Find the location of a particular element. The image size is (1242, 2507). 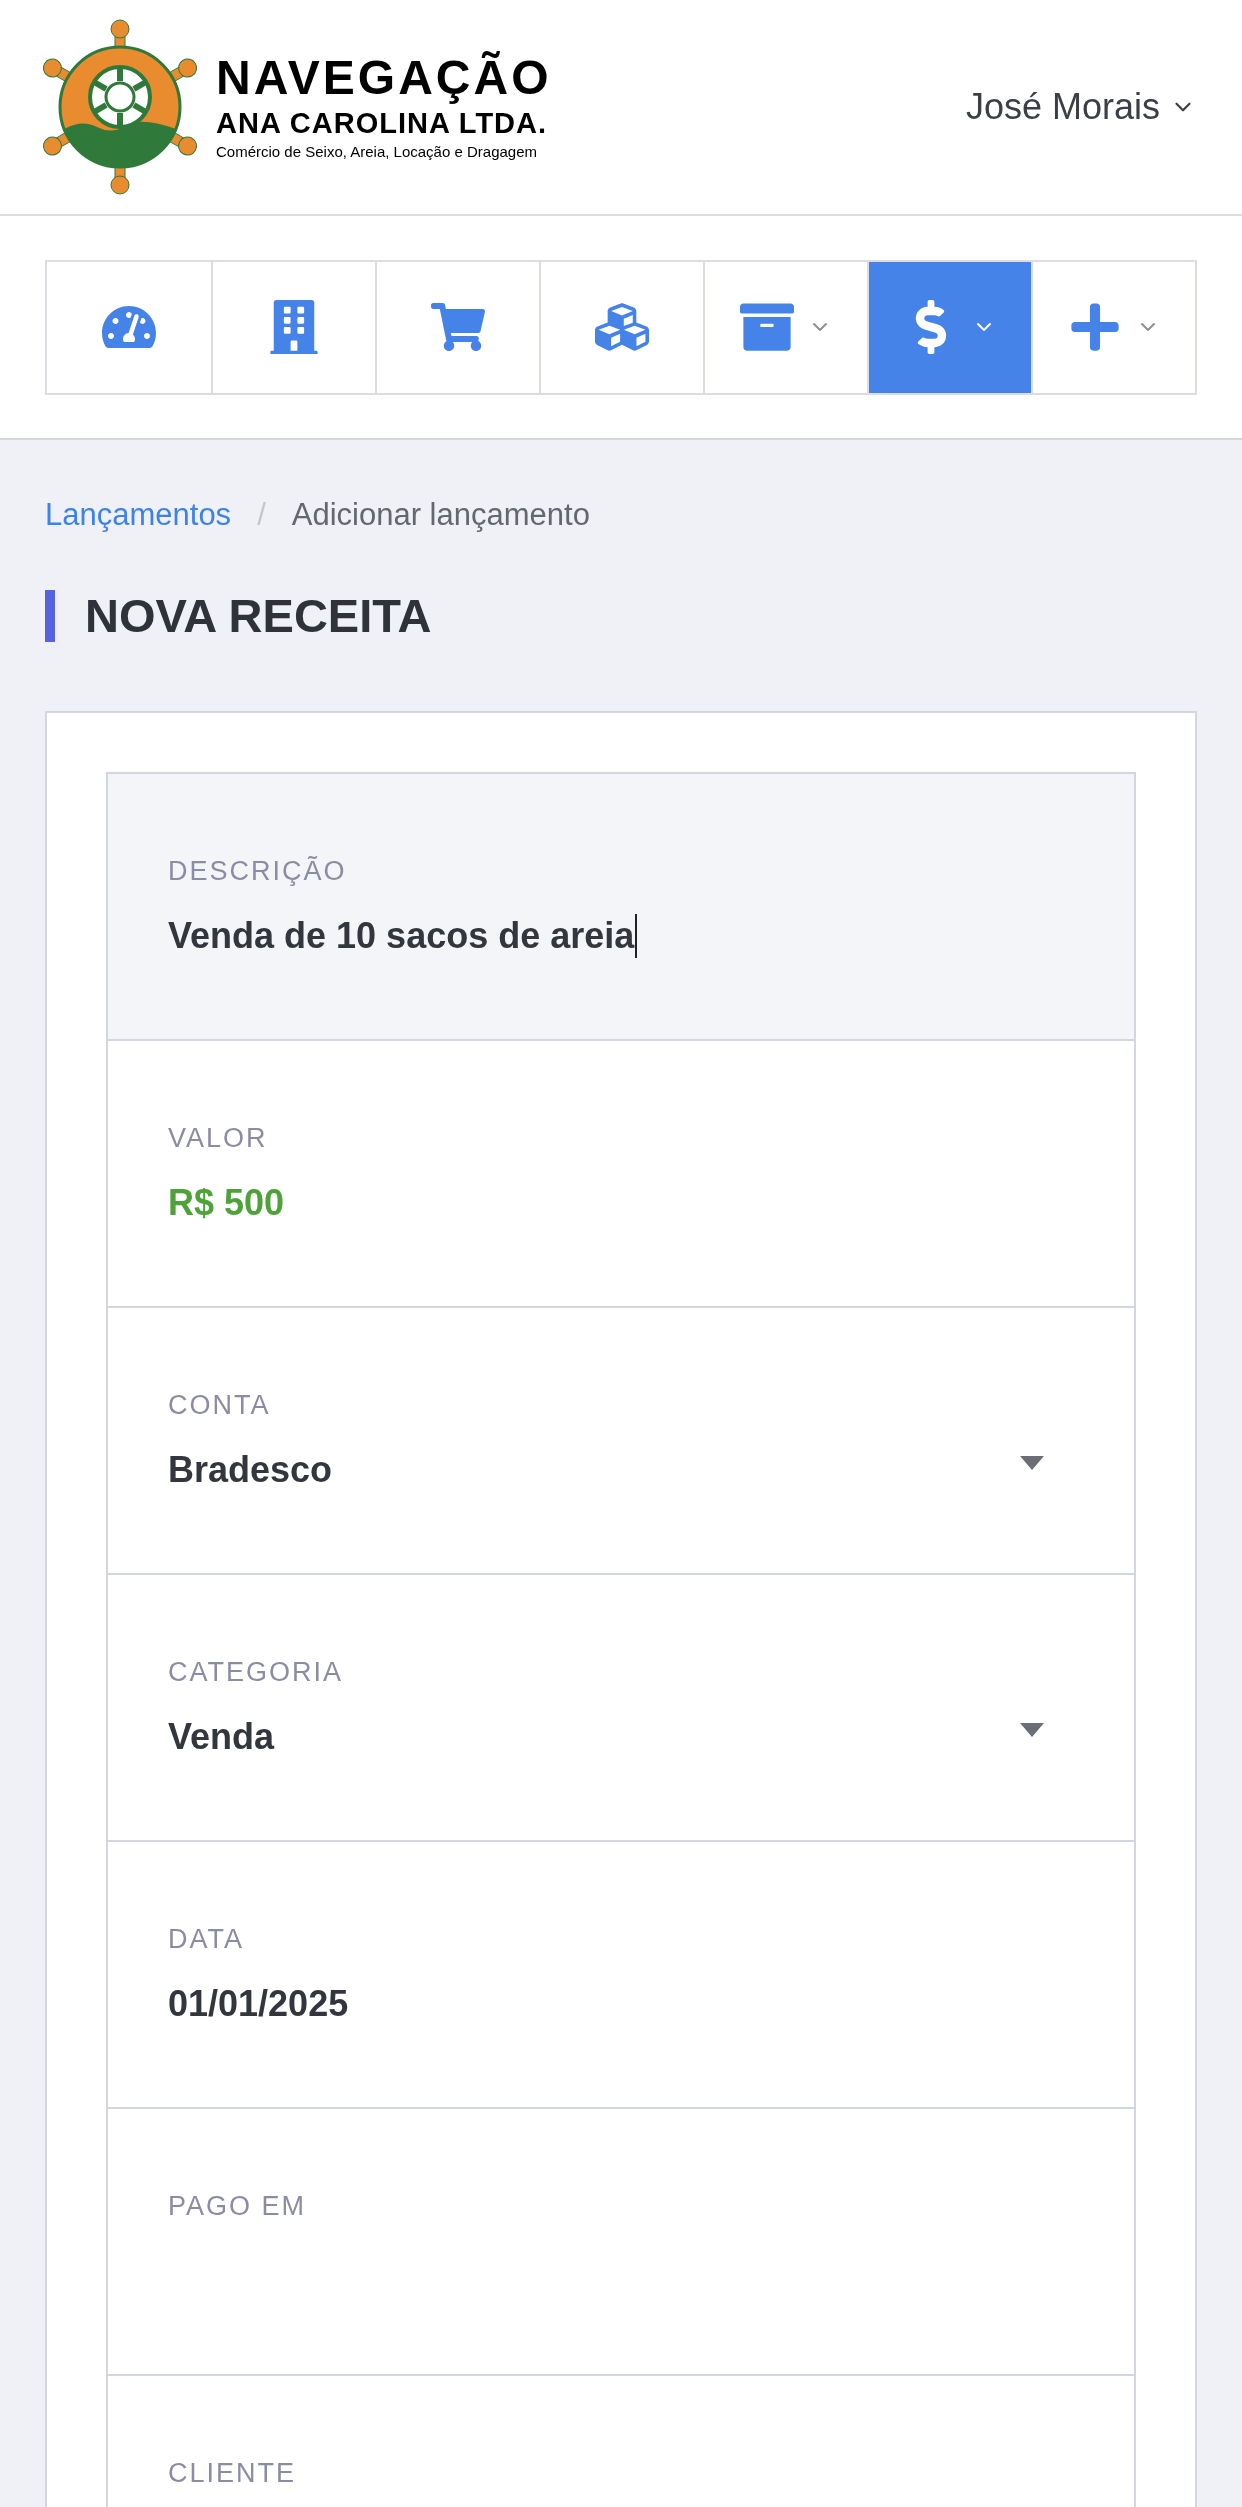

field-value: 01/01/2025 is located at coordinates (258, 2004).